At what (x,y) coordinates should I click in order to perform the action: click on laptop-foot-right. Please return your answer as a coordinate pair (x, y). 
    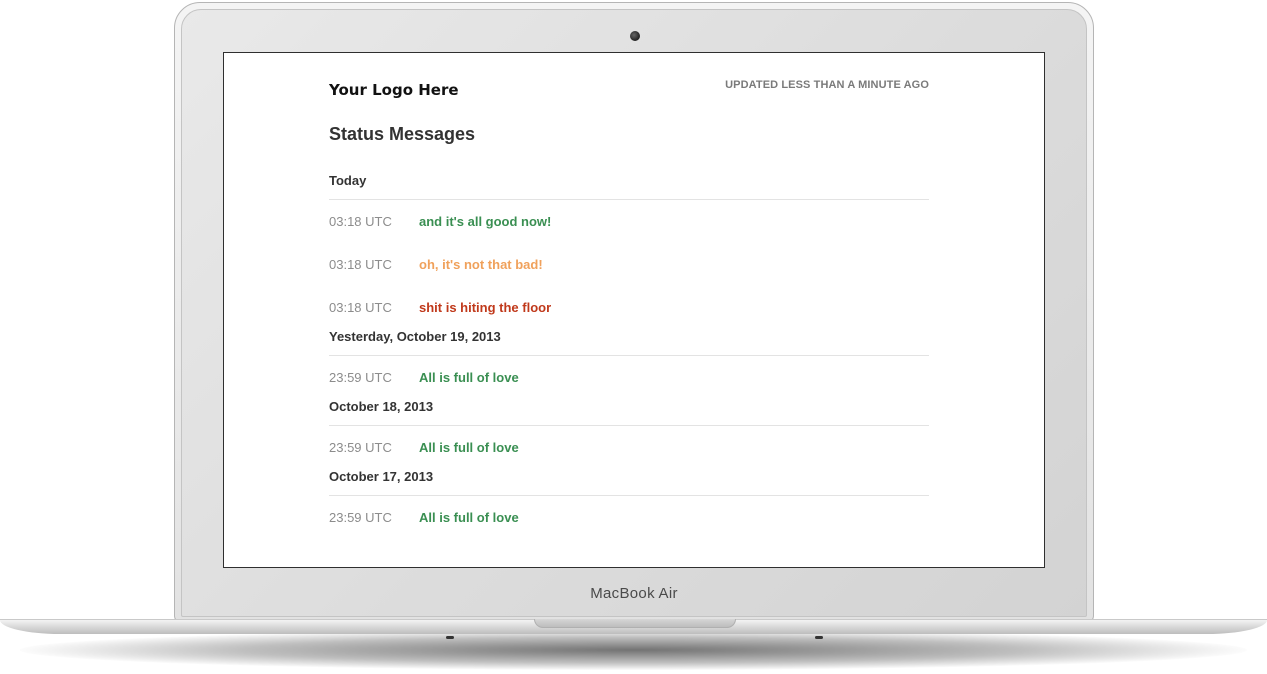
    Looking at the image, I should click on (819, 637).